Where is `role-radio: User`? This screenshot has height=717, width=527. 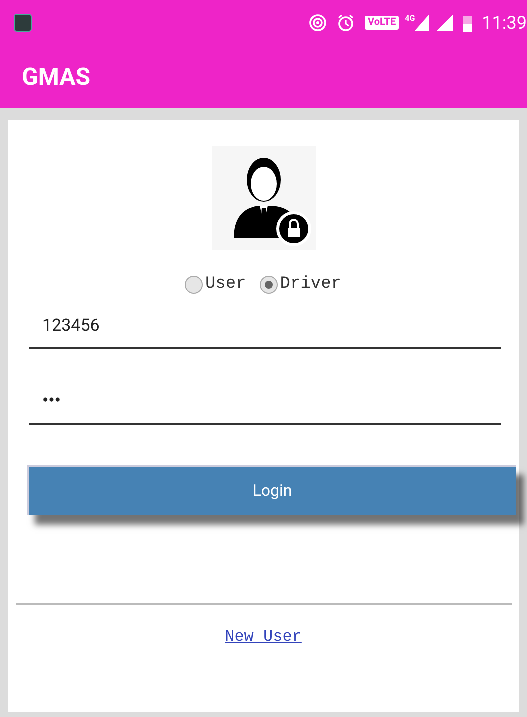
role-radio: User is located at coordinates (215, 285).